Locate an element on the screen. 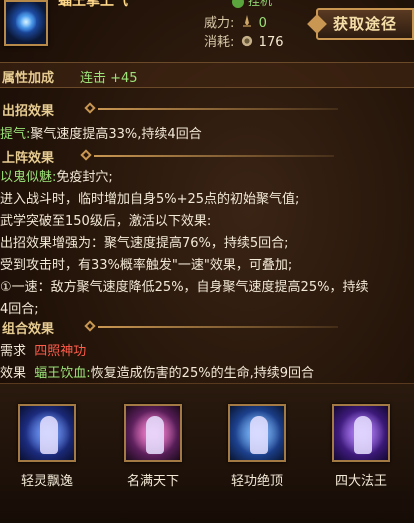 The width and height of the screenshot is (414, 523). power-stat: 威力: 0 is located at coordinates (235, 21).